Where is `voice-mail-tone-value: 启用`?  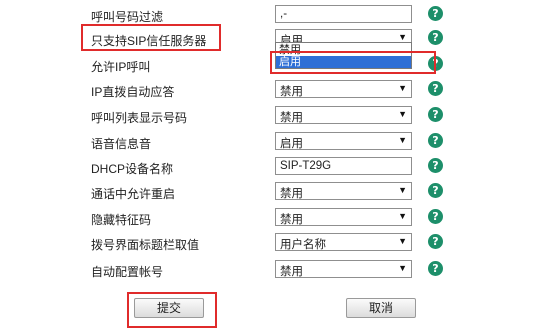 voice-mail-tone-value: 启用 is located at coordinates (291, 144).